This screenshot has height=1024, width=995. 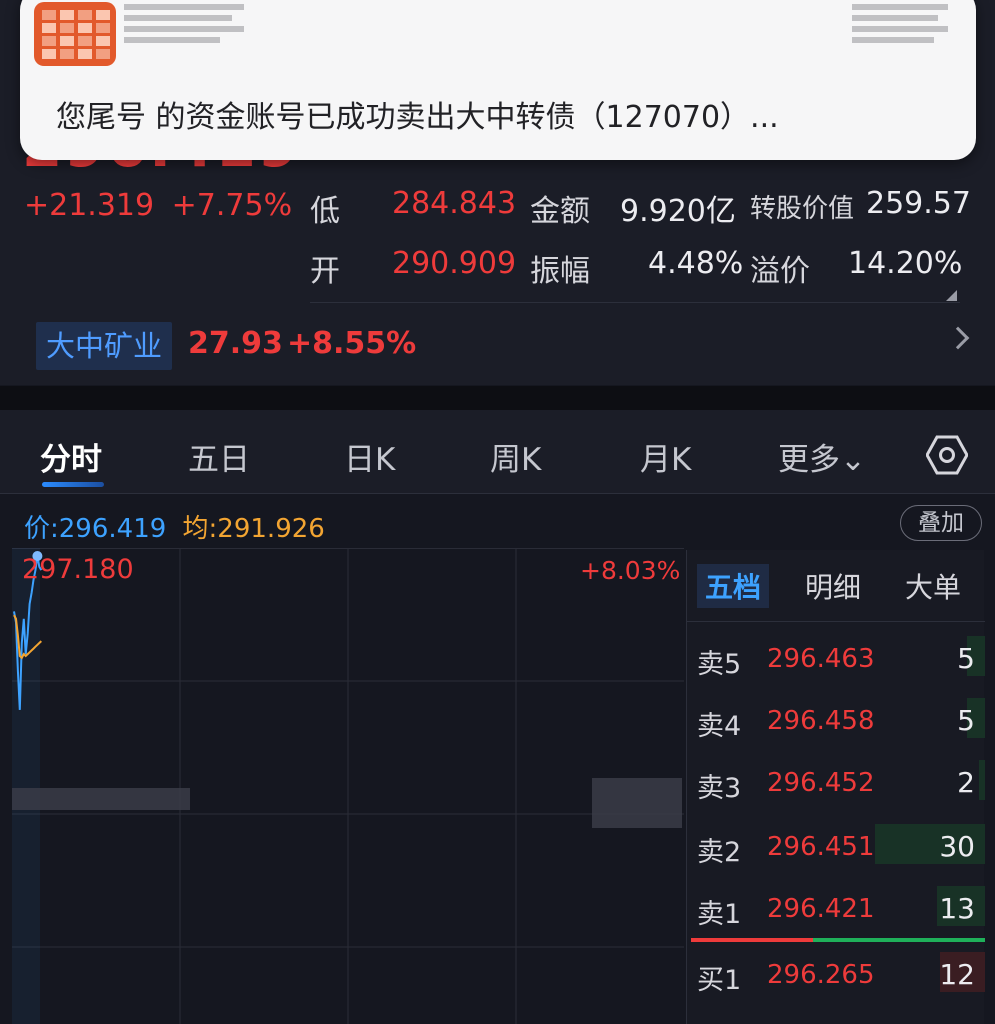 I want to click on order-volume: 2, so click(x=966, y=782).